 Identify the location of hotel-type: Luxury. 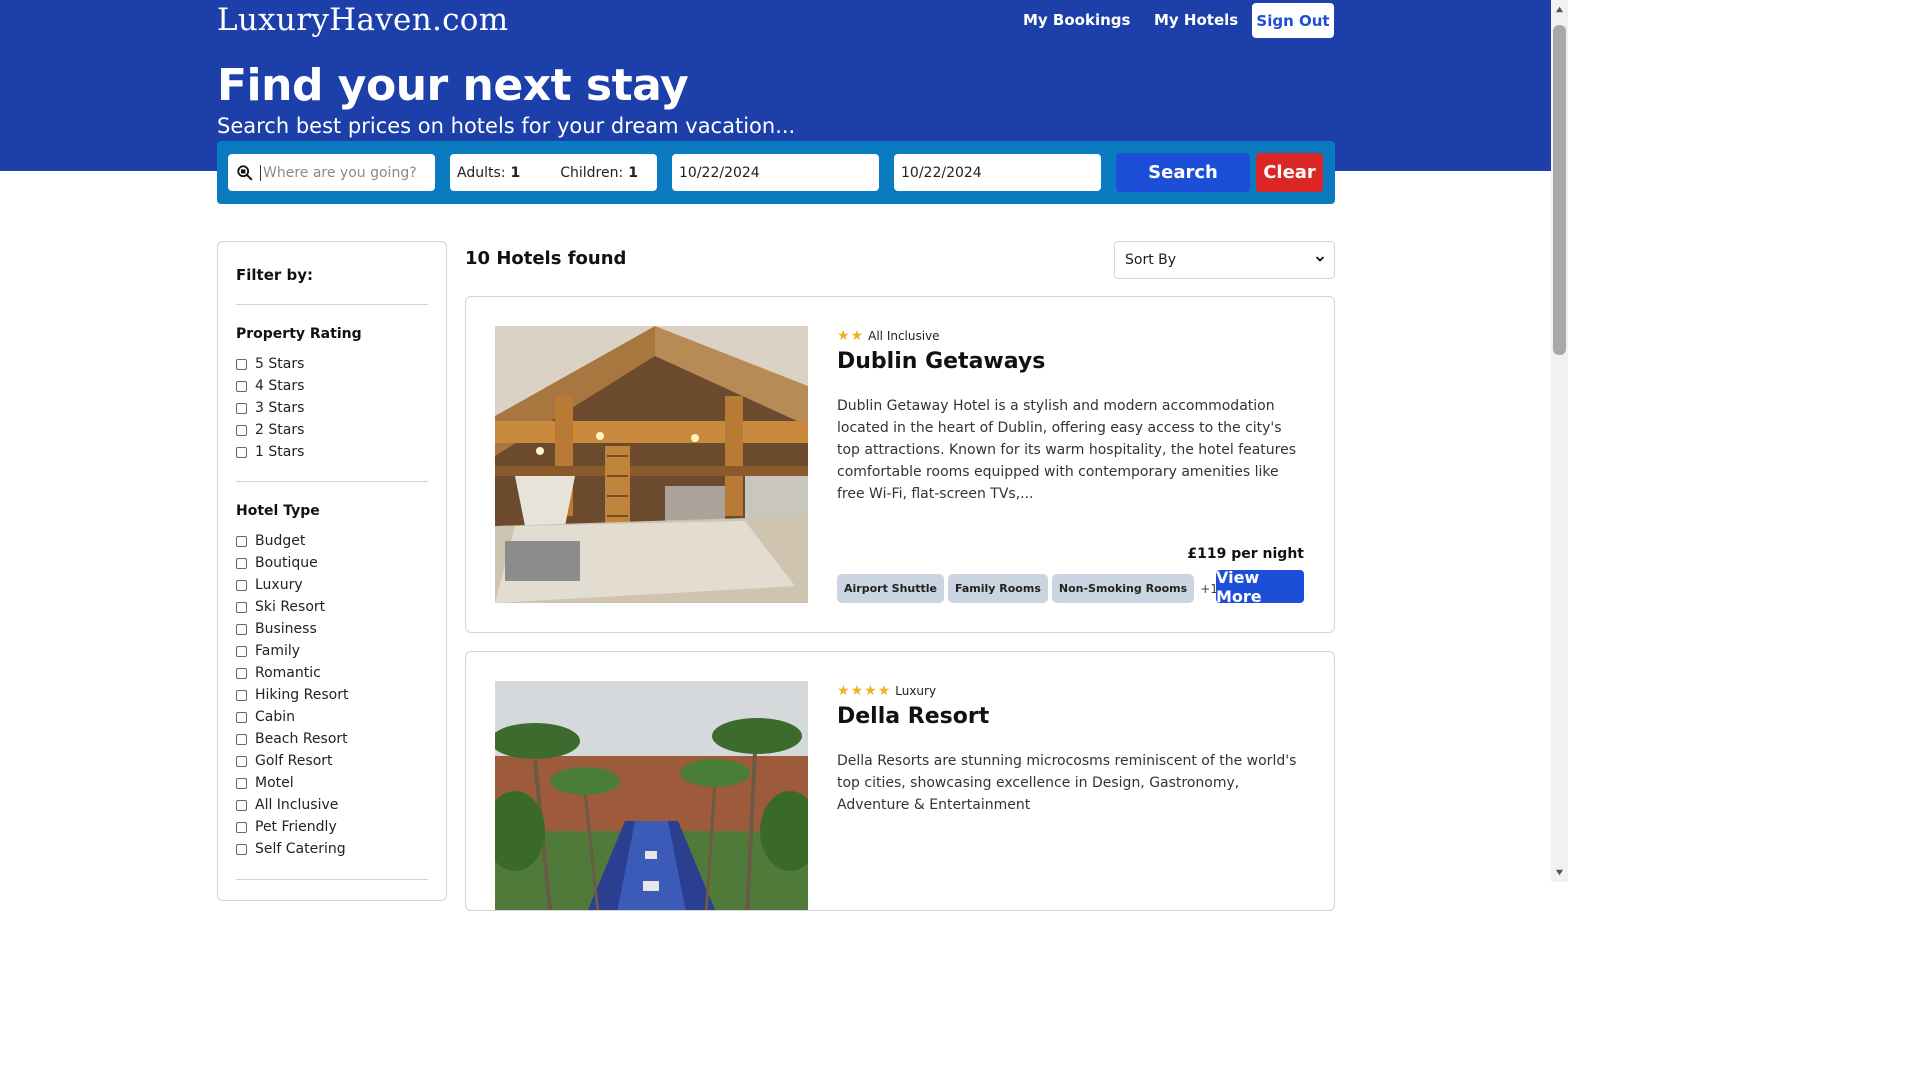
(916, 691).